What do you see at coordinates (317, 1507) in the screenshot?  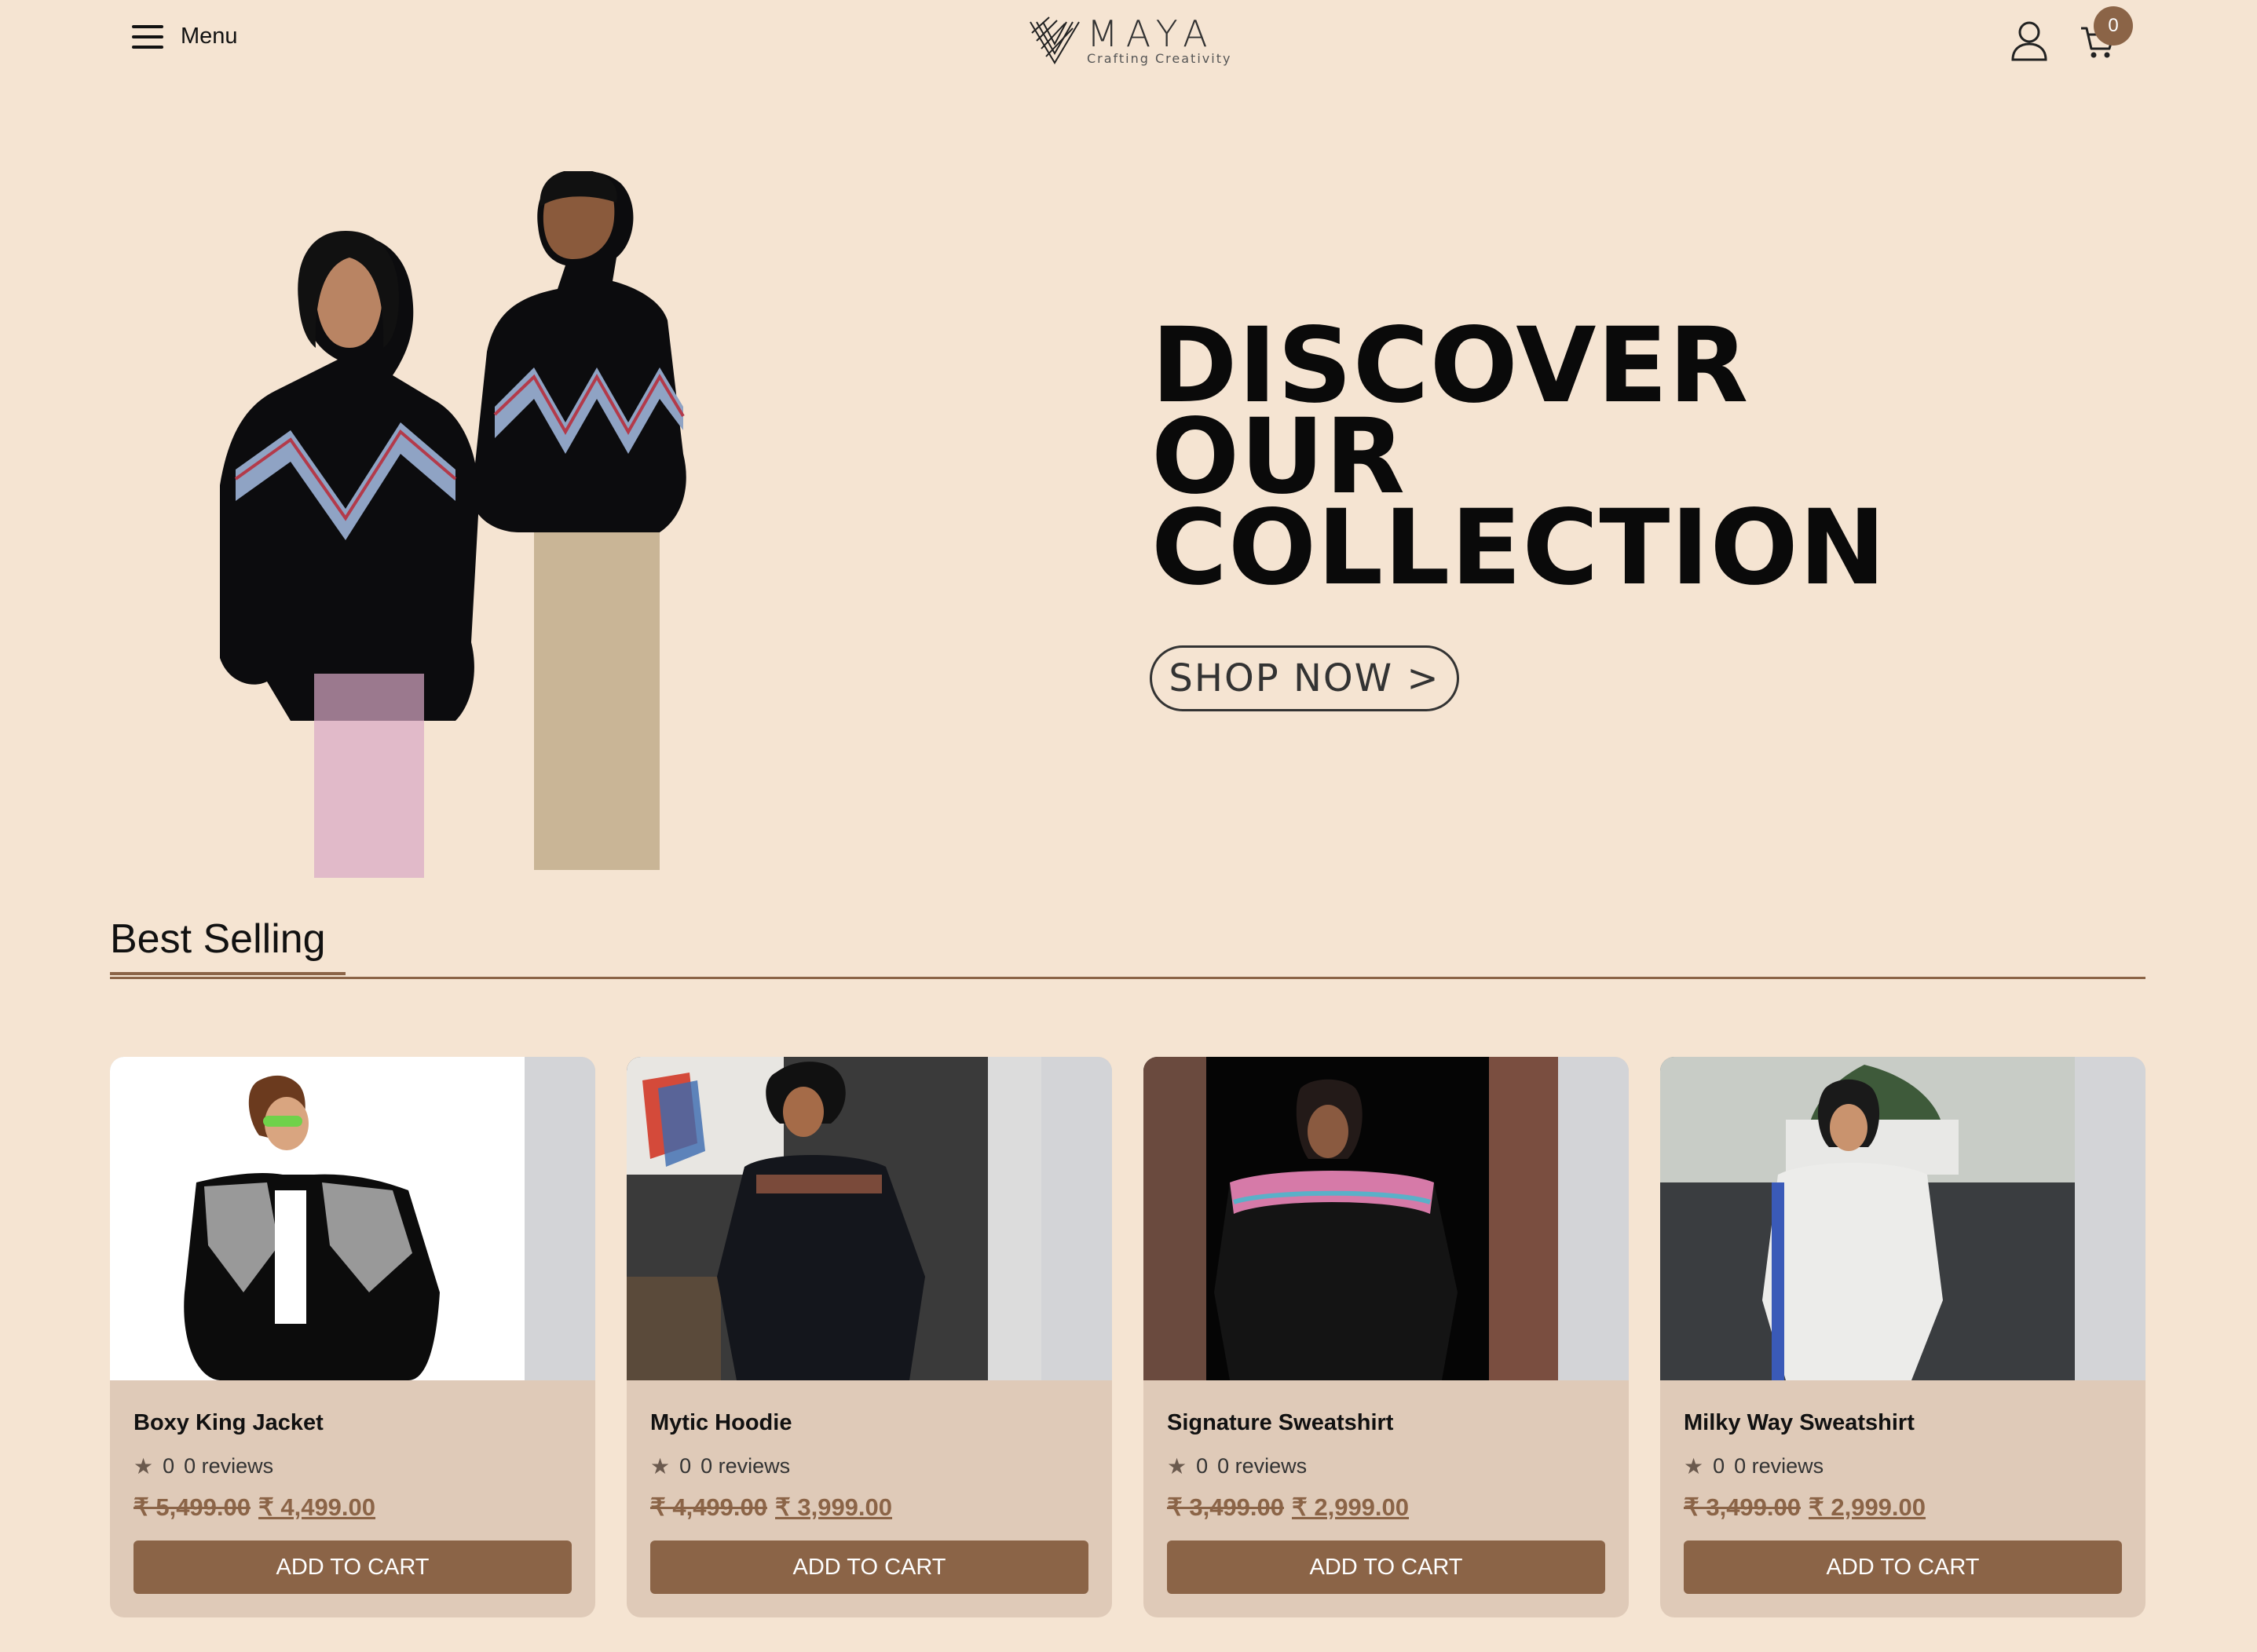 I see `sale-price: ₹ 4,499.00` at bounding box center [317, 1507].